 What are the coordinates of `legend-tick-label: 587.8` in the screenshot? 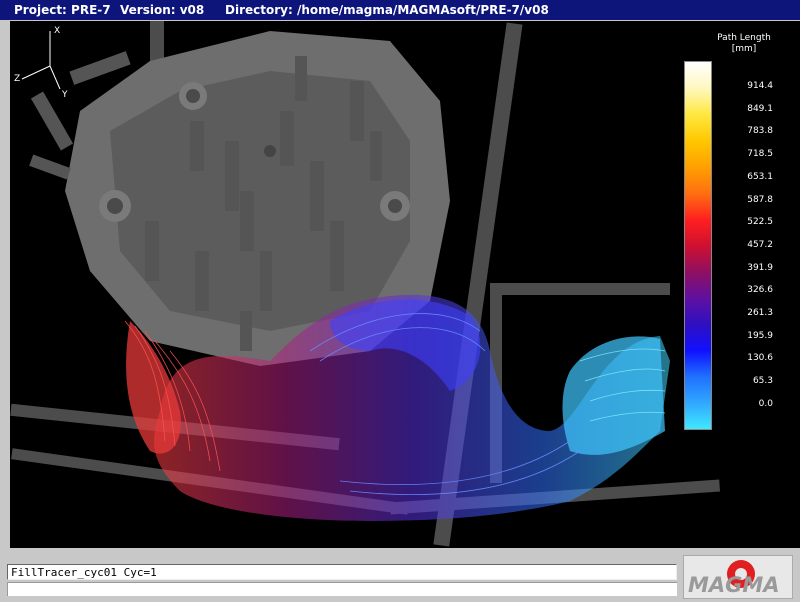 It's located at (760, 199).